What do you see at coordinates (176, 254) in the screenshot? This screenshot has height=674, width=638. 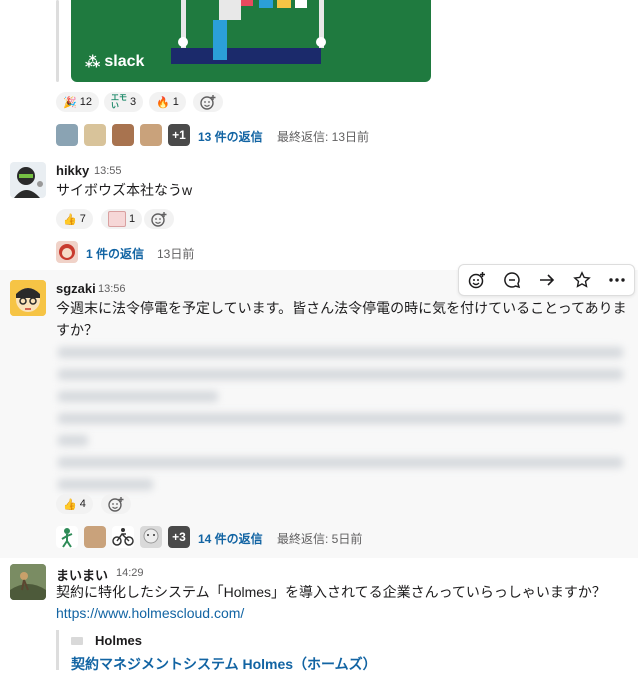 I see `thread-last-reply: 13日前` at bounding box center [176, 254].